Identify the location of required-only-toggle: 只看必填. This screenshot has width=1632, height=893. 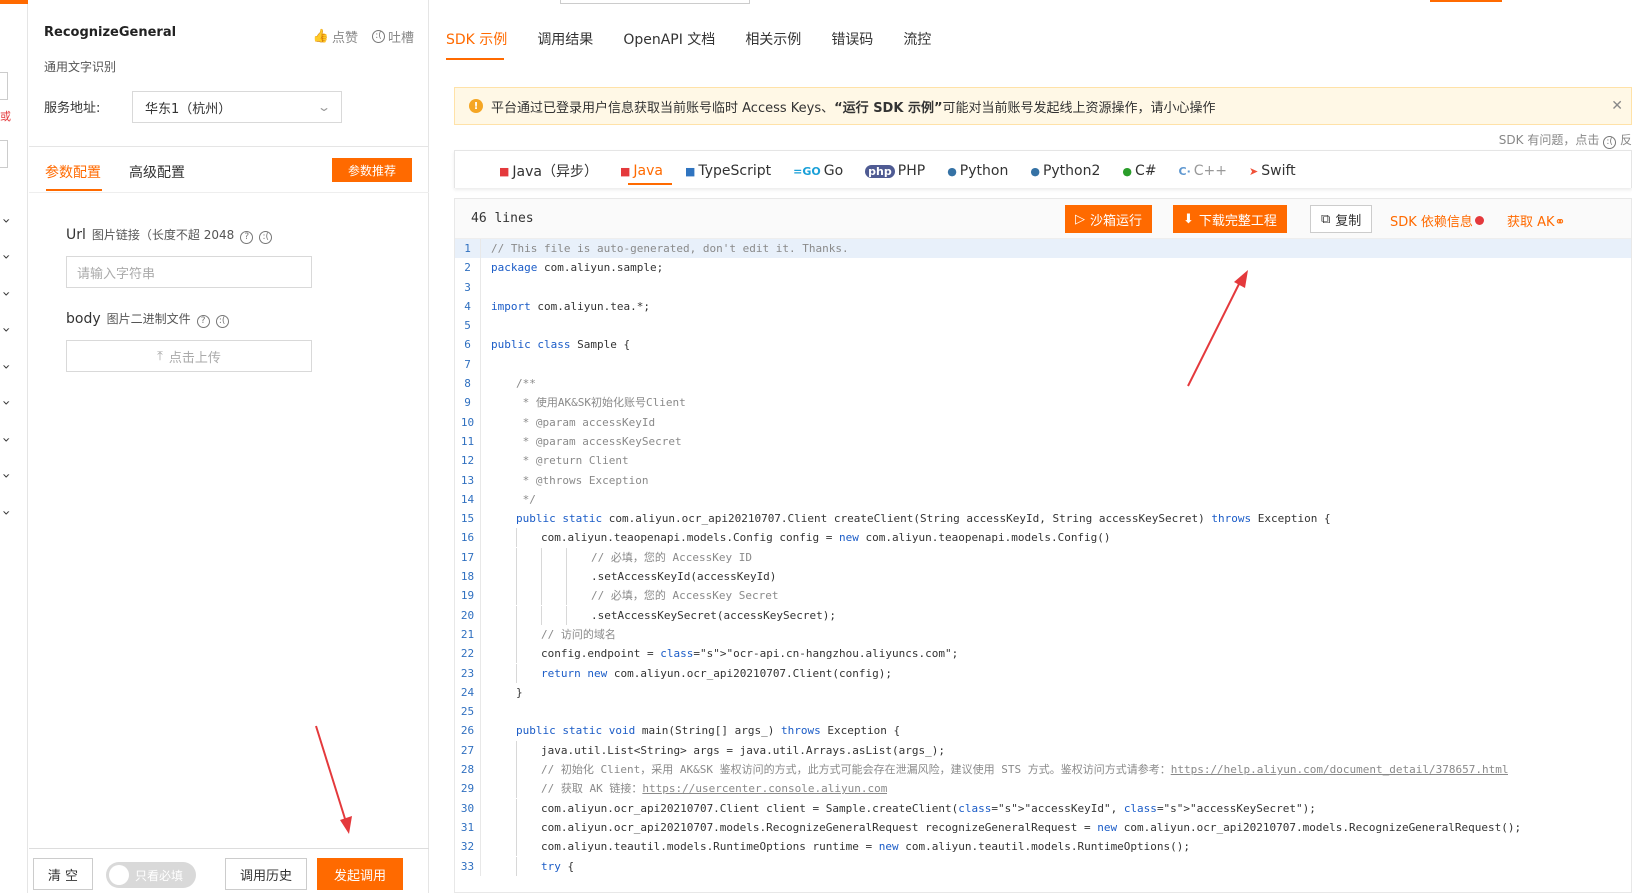
(151, 875).